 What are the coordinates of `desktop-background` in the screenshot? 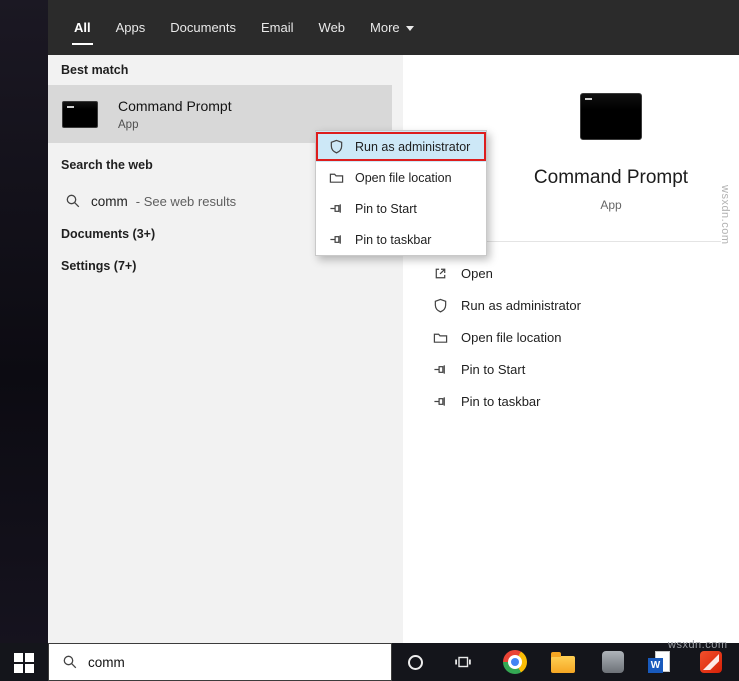 It's located at (24, 340).